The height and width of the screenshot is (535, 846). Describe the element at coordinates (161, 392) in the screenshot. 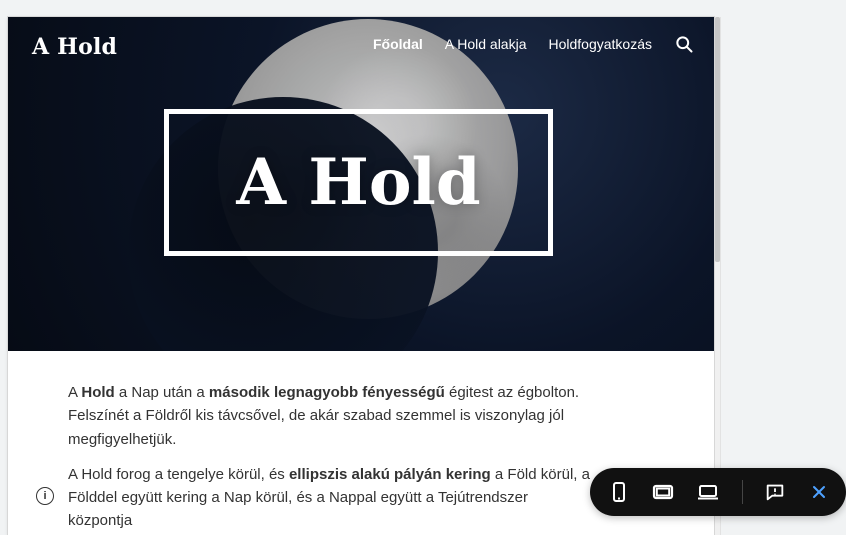

I see `p1-mid-1: a Nap után a` at that location.